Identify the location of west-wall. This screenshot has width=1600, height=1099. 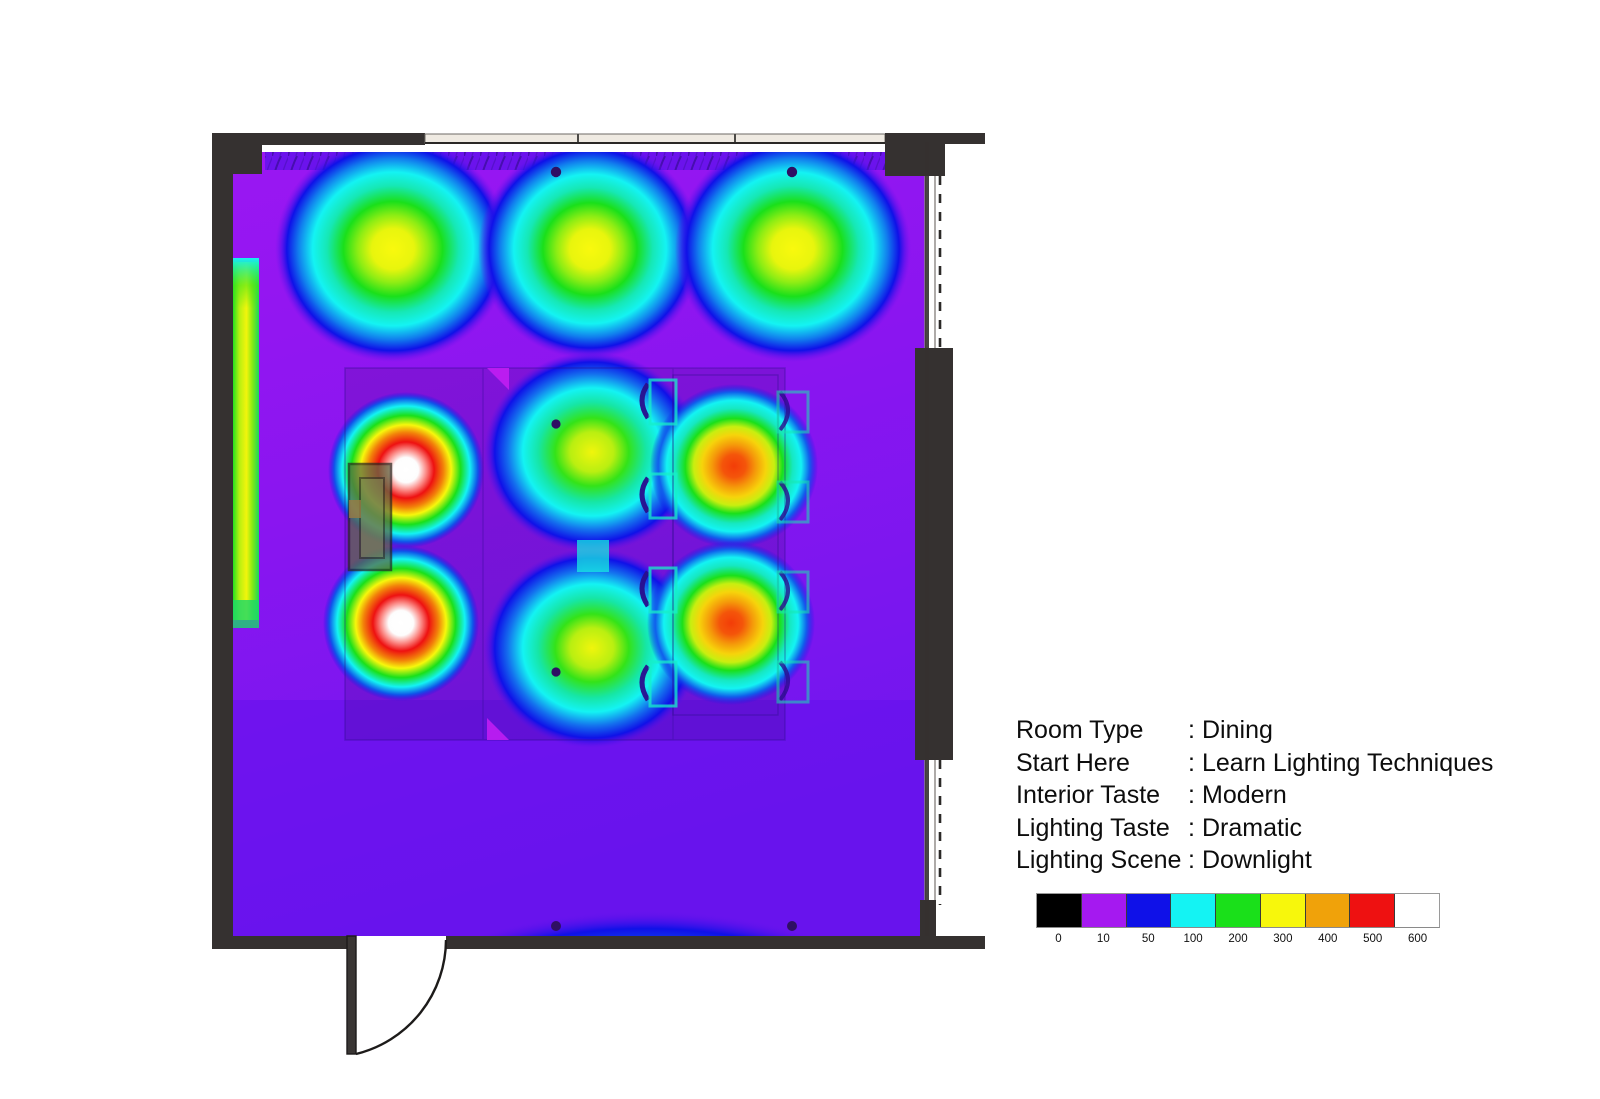
(222, 540).